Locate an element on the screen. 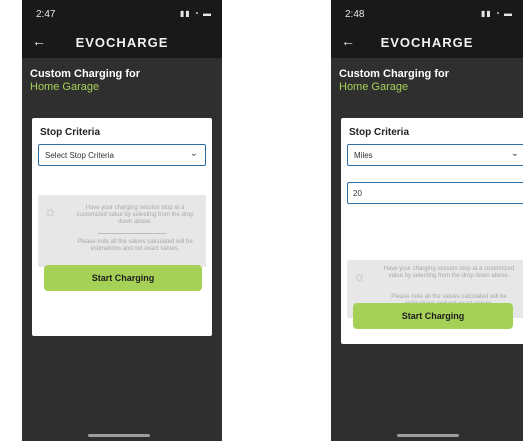 The height and width of the screenshot is (445, 523). select-value: Select Stop Criteria is located at coordinates (79, 155).